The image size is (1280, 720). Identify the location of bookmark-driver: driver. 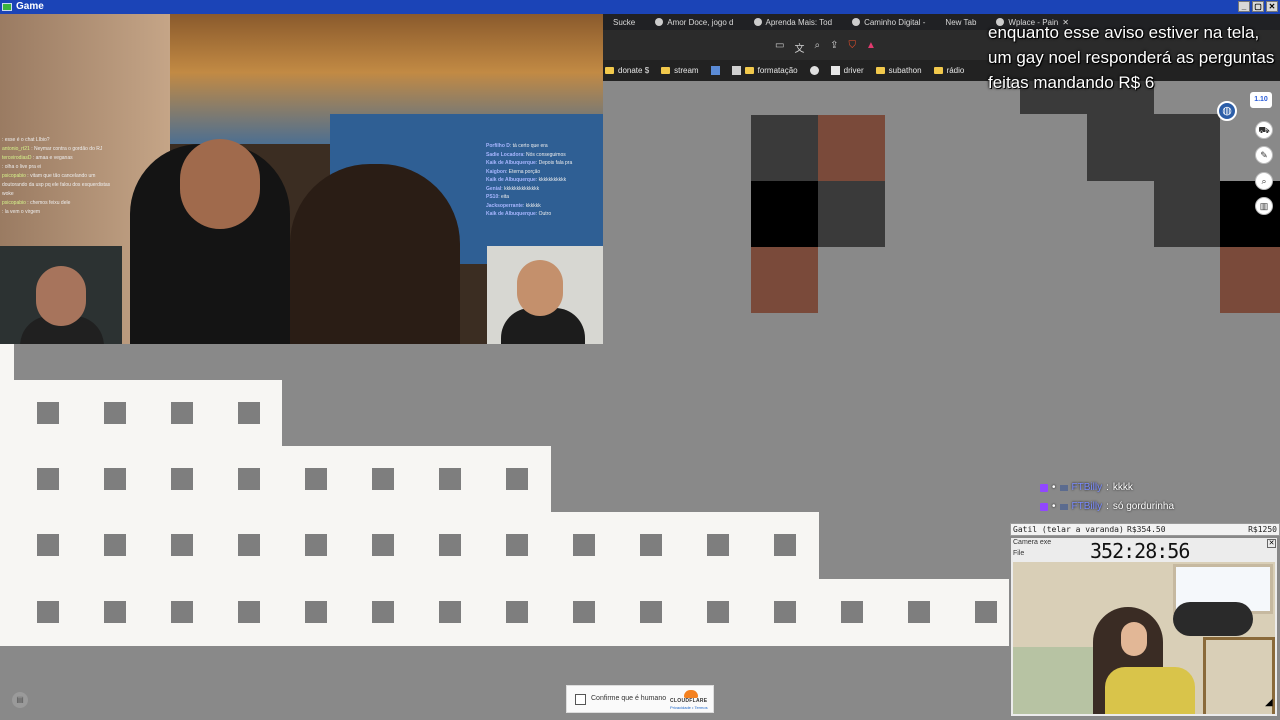
(847, 70).